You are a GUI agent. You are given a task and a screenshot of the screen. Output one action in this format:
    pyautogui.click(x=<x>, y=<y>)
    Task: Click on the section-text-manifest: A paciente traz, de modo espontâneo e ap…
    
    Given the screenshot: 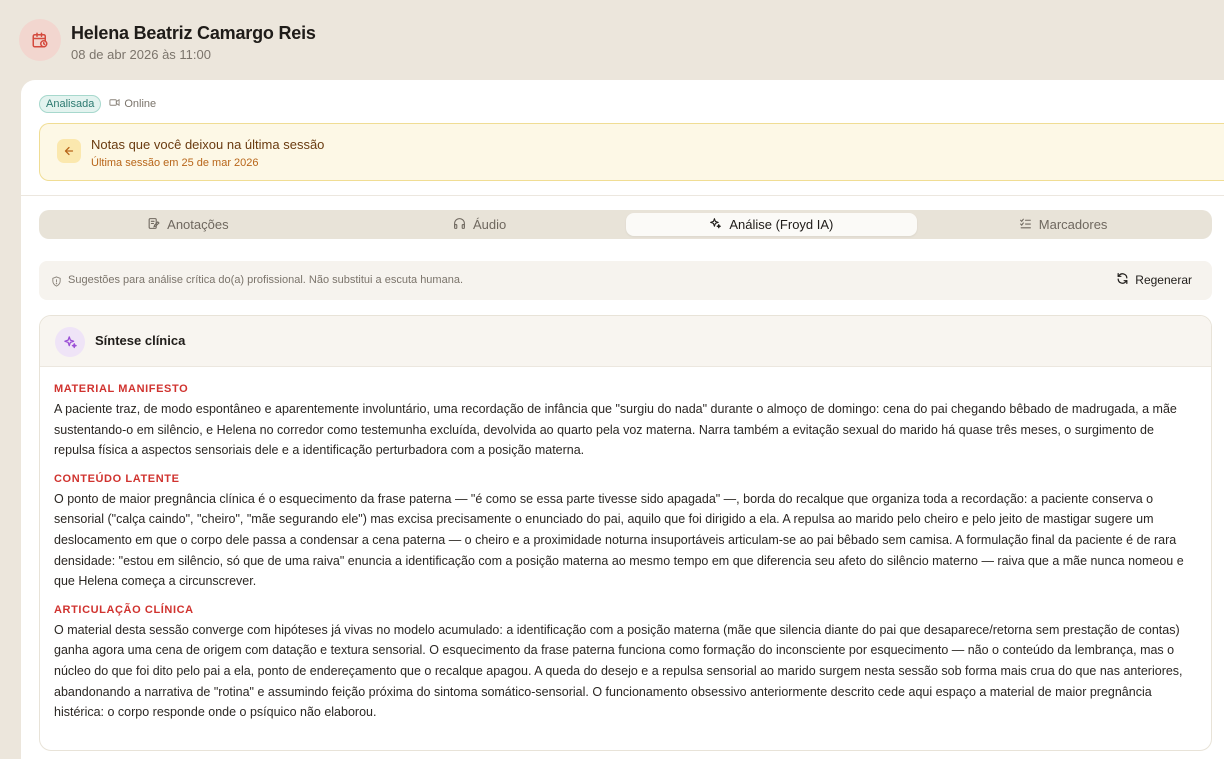 What is the action you would take?
    pyautogui.click(x=615, y=430)
    